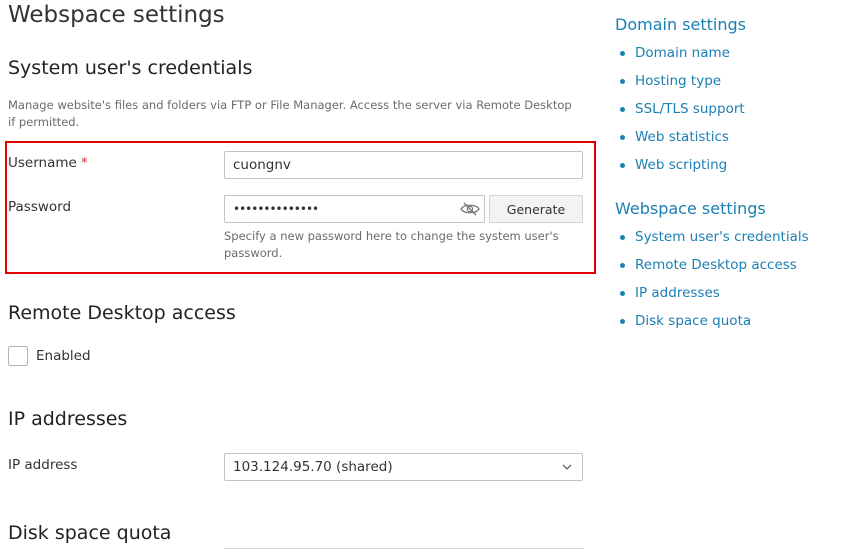 This screenshot has height=553, width=857. What do you see at coordinates (130, 68) in the screenshot?
I see `credentials-section-title: System user's credentials` at bounding box center [130, 68].